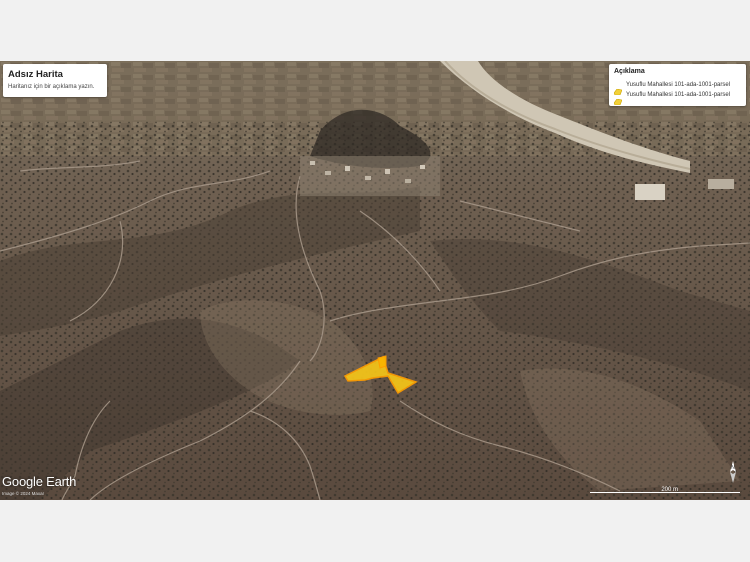  Describe the element at coordinates (382, 362) in the screenshot. I see `parcel-polygon` at that location.